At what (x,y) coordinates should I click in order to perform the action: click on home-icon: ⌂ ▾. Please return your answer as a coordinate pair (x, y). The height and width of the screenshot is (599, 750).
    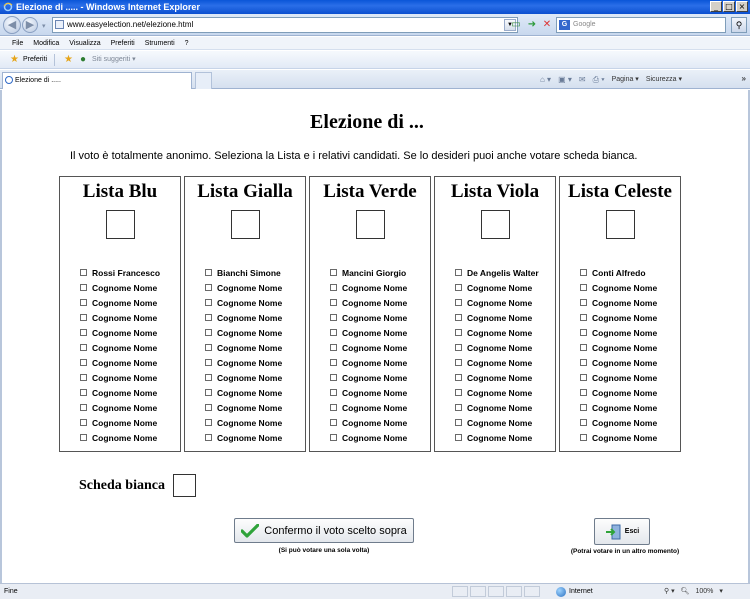
    Looking at the image, I should click on (545, 79).